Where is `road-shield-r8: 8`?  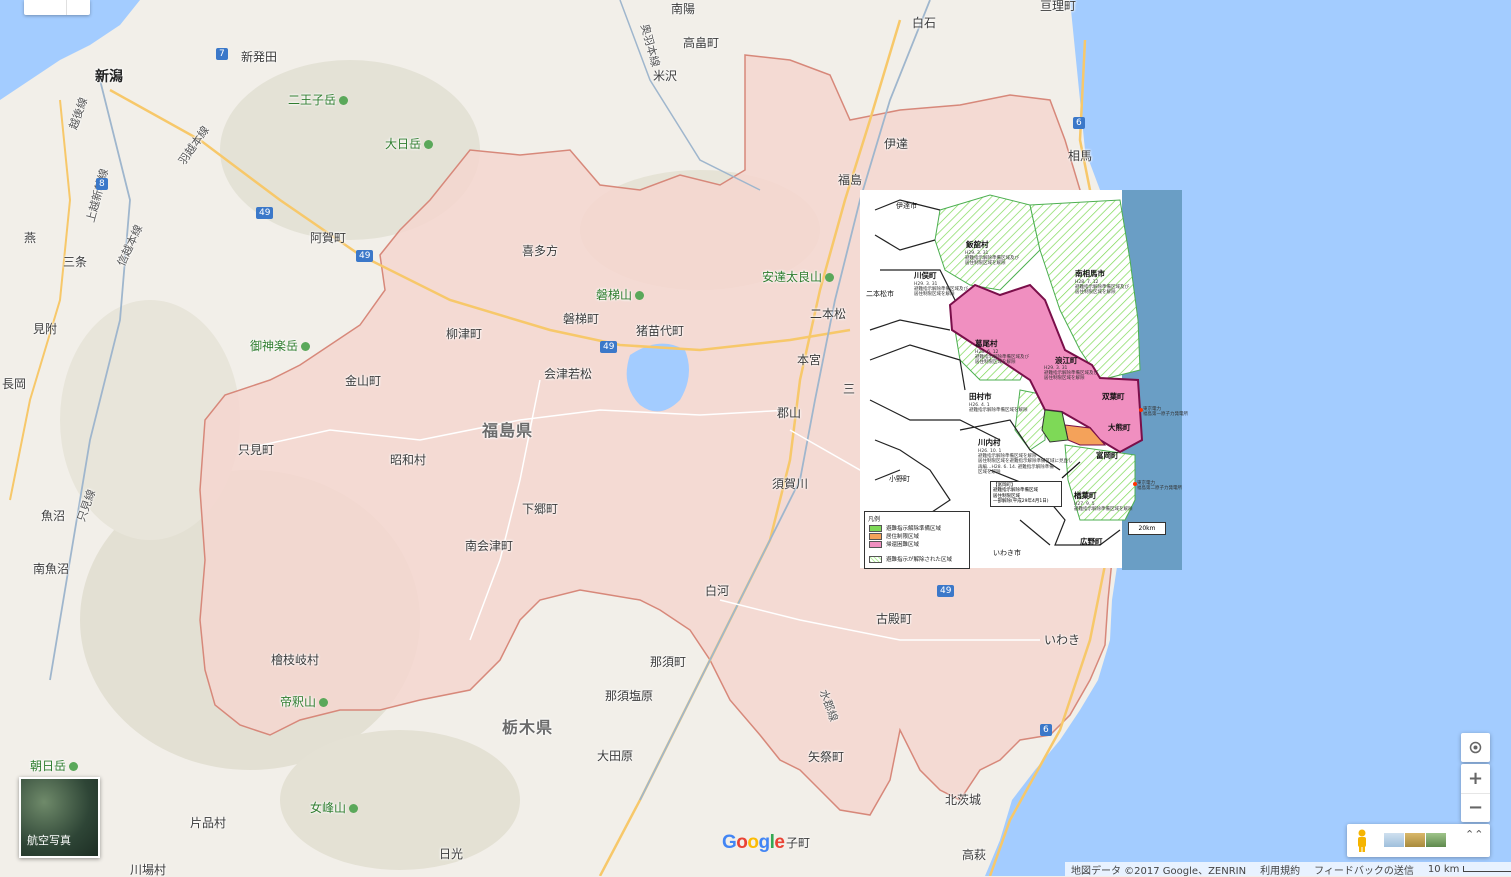
road-shield-r8: 8 is located at coordinates (102, 184).